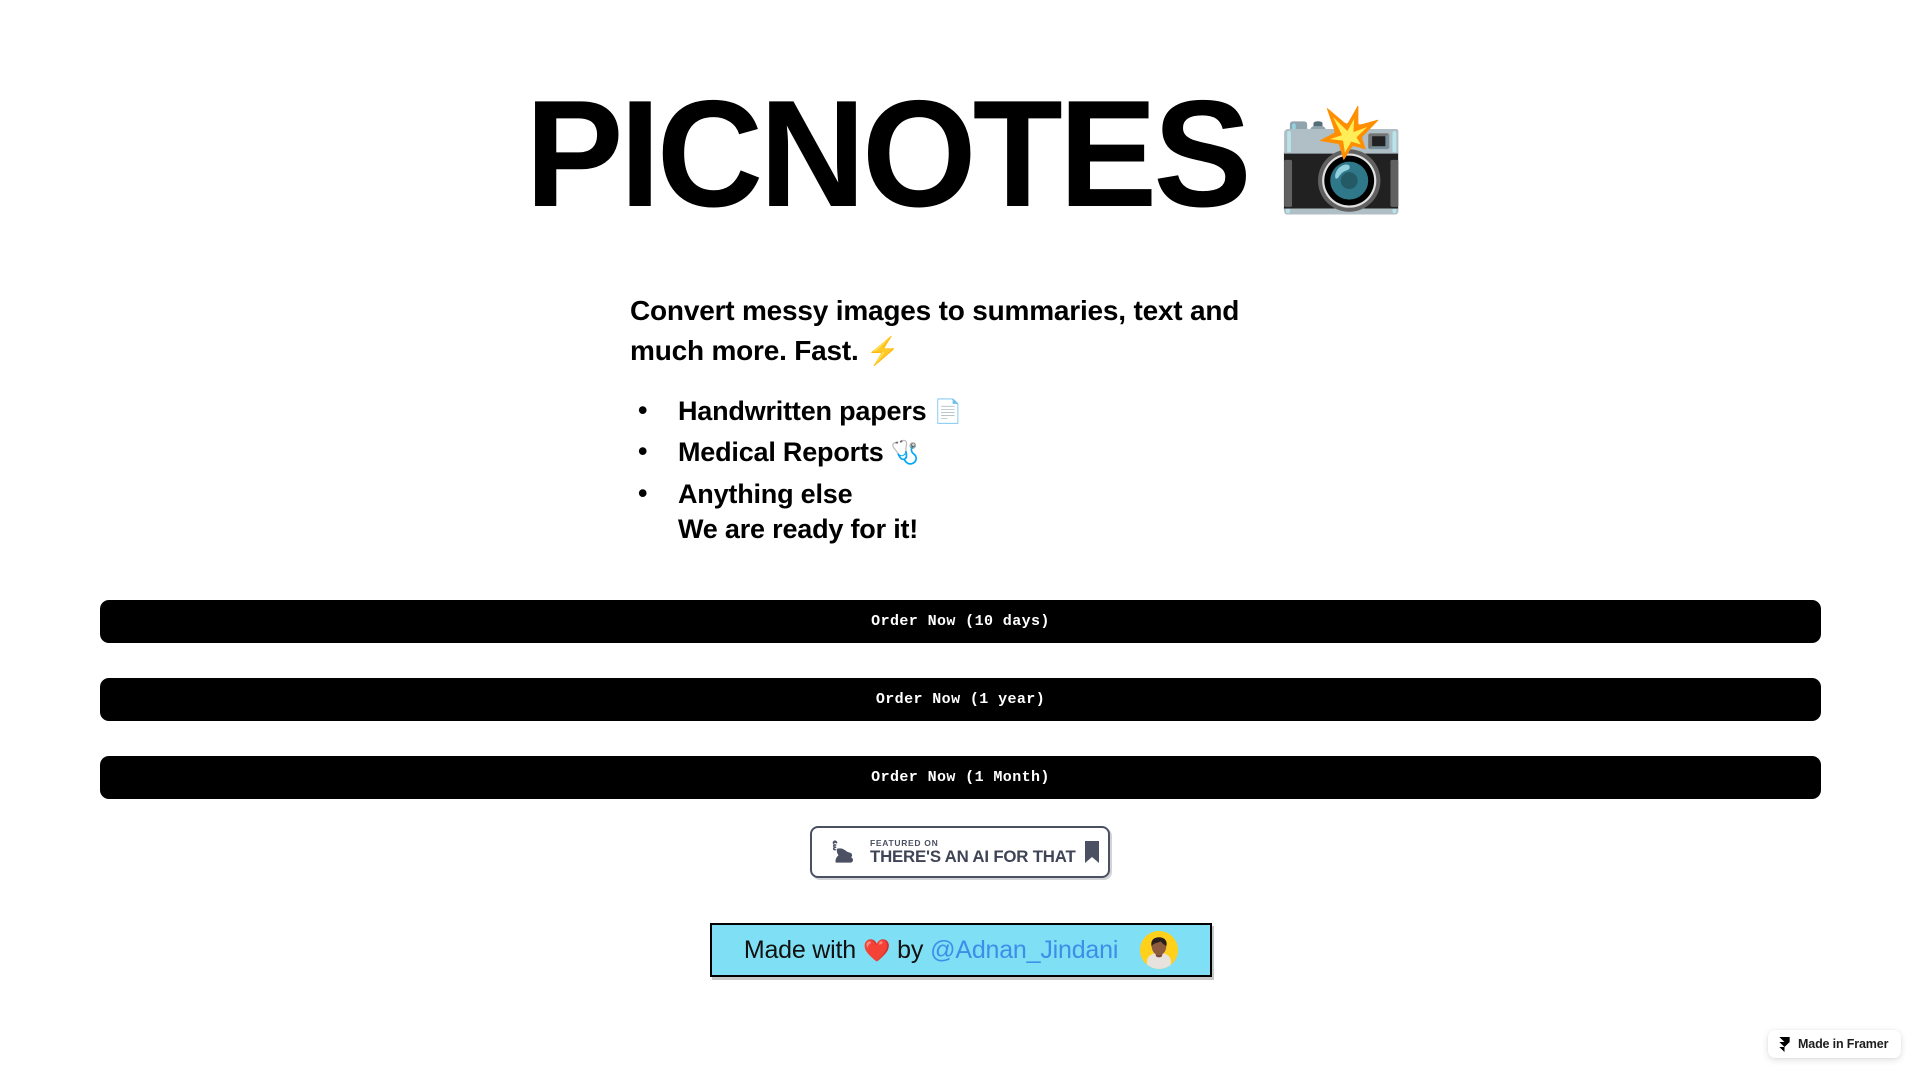  I want to click on feature-label: Medical Reports, so click(781, 452).